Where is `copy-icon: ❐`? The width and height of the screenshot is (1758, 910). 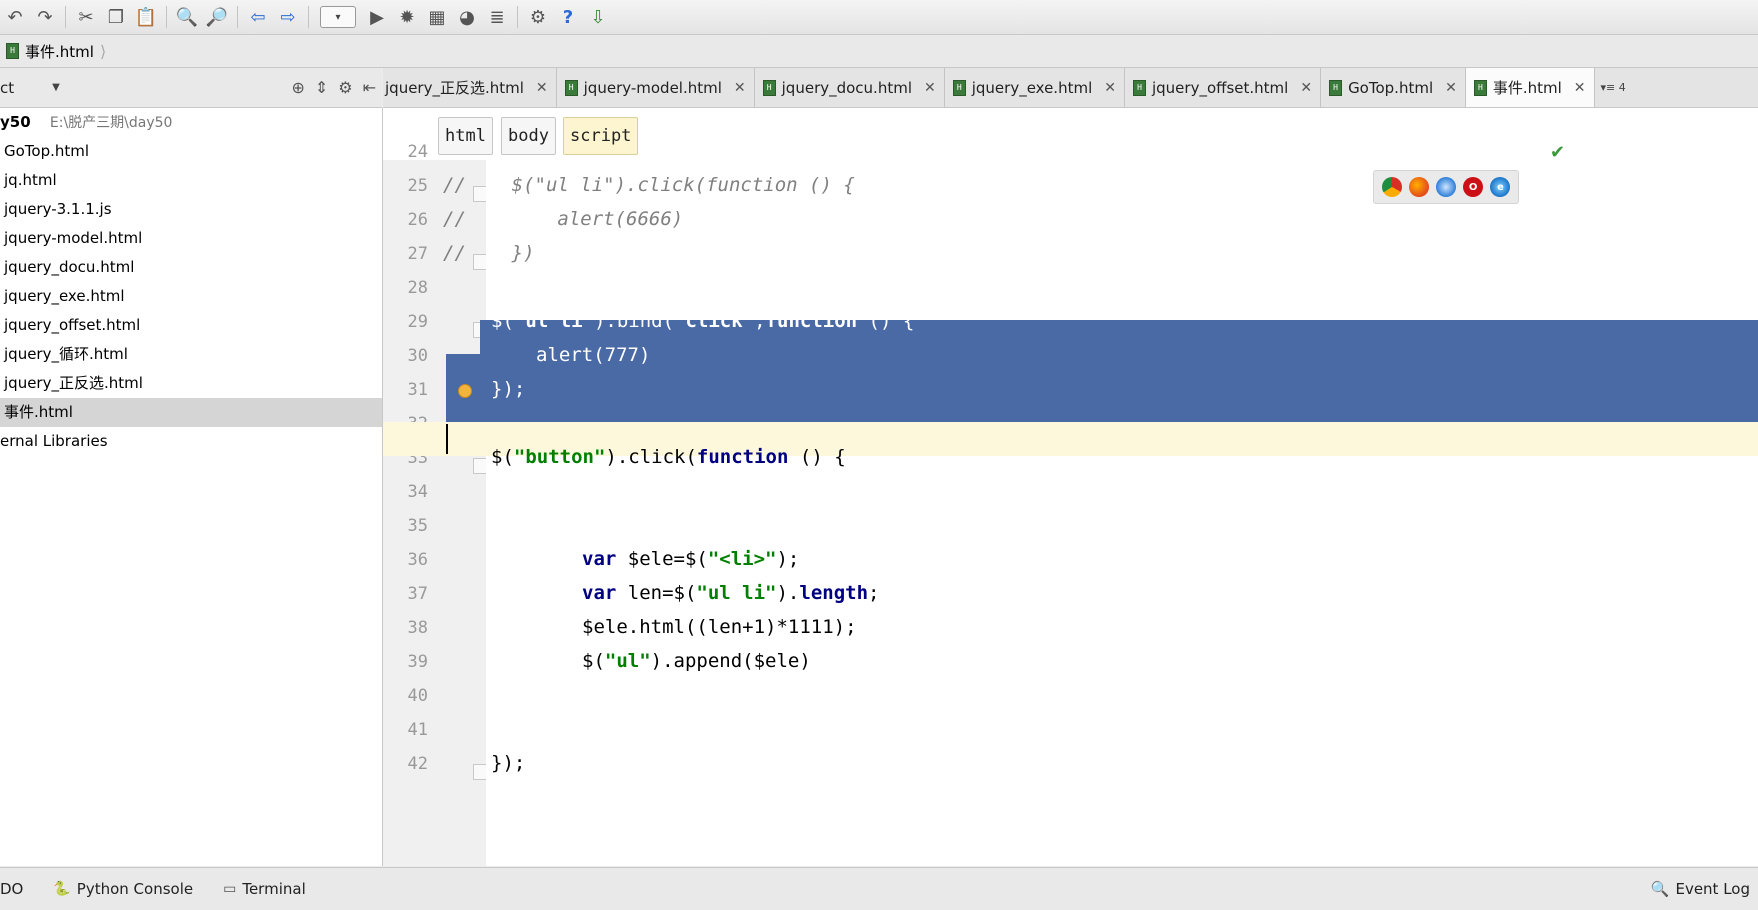
copy-icon: ❐ is located at coordinates (116, 17).